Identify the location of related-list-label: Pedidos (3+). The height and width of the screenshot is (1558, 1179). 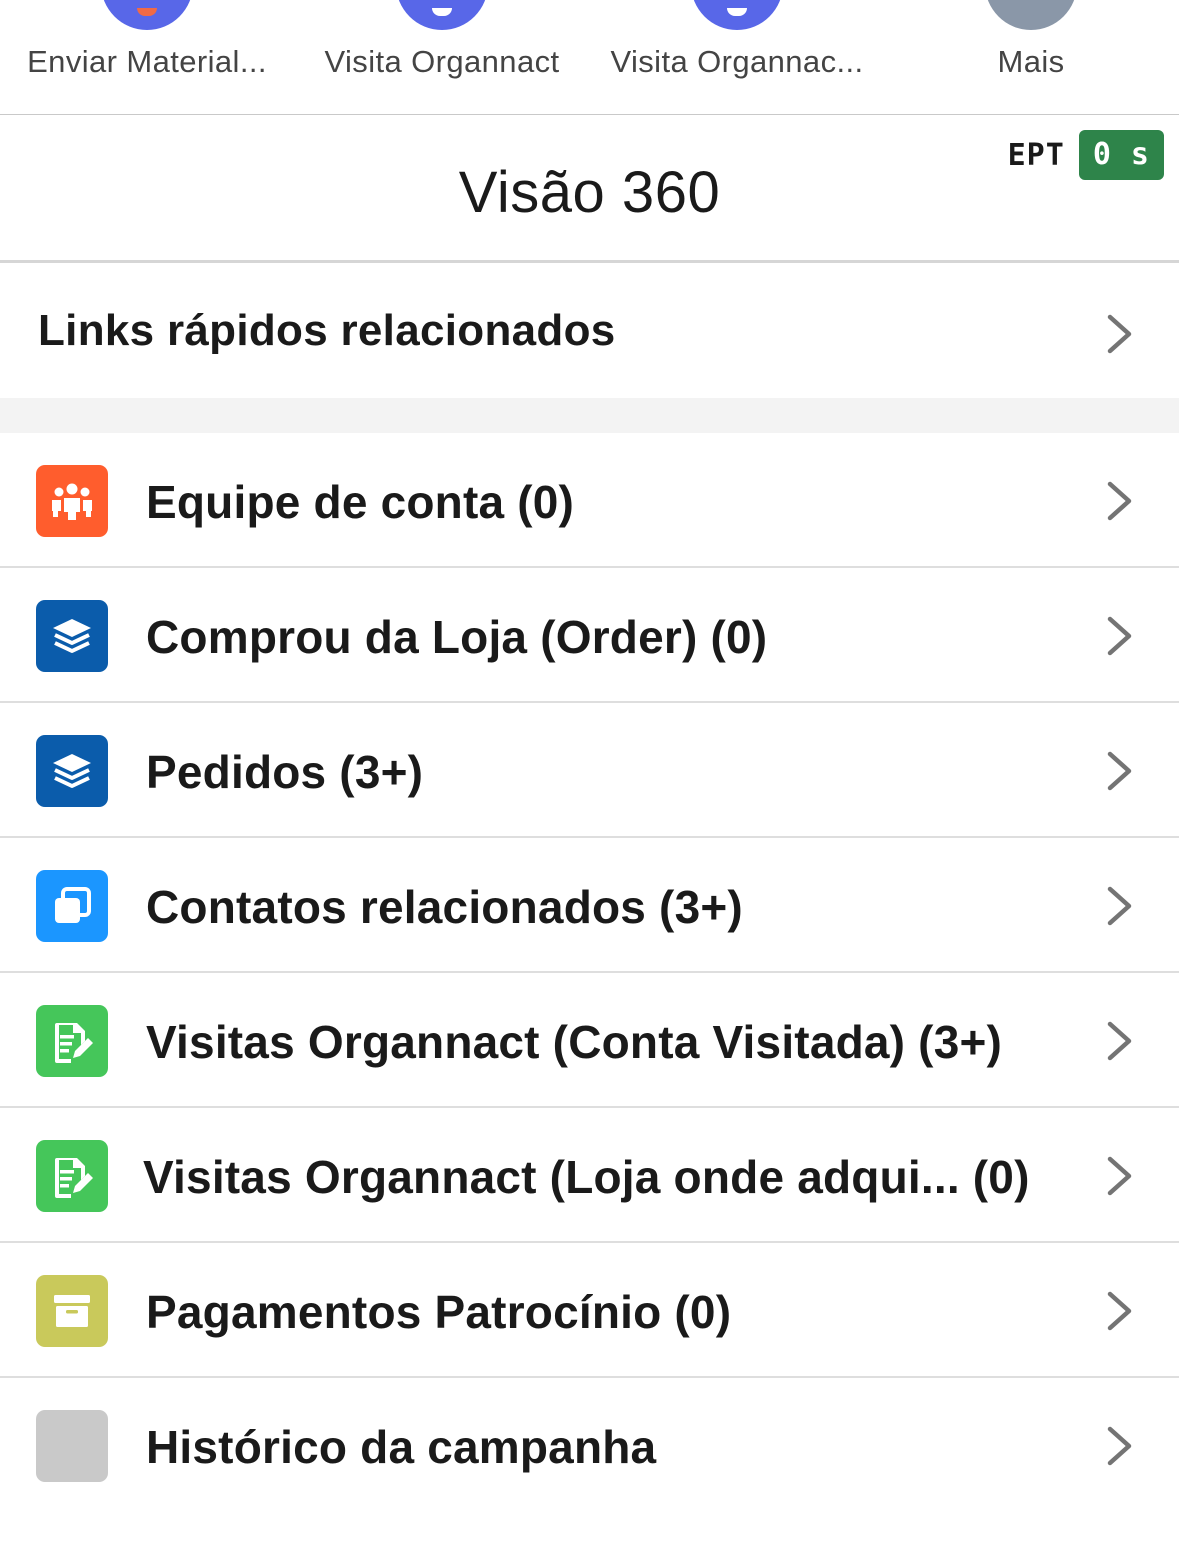
(285, 772).